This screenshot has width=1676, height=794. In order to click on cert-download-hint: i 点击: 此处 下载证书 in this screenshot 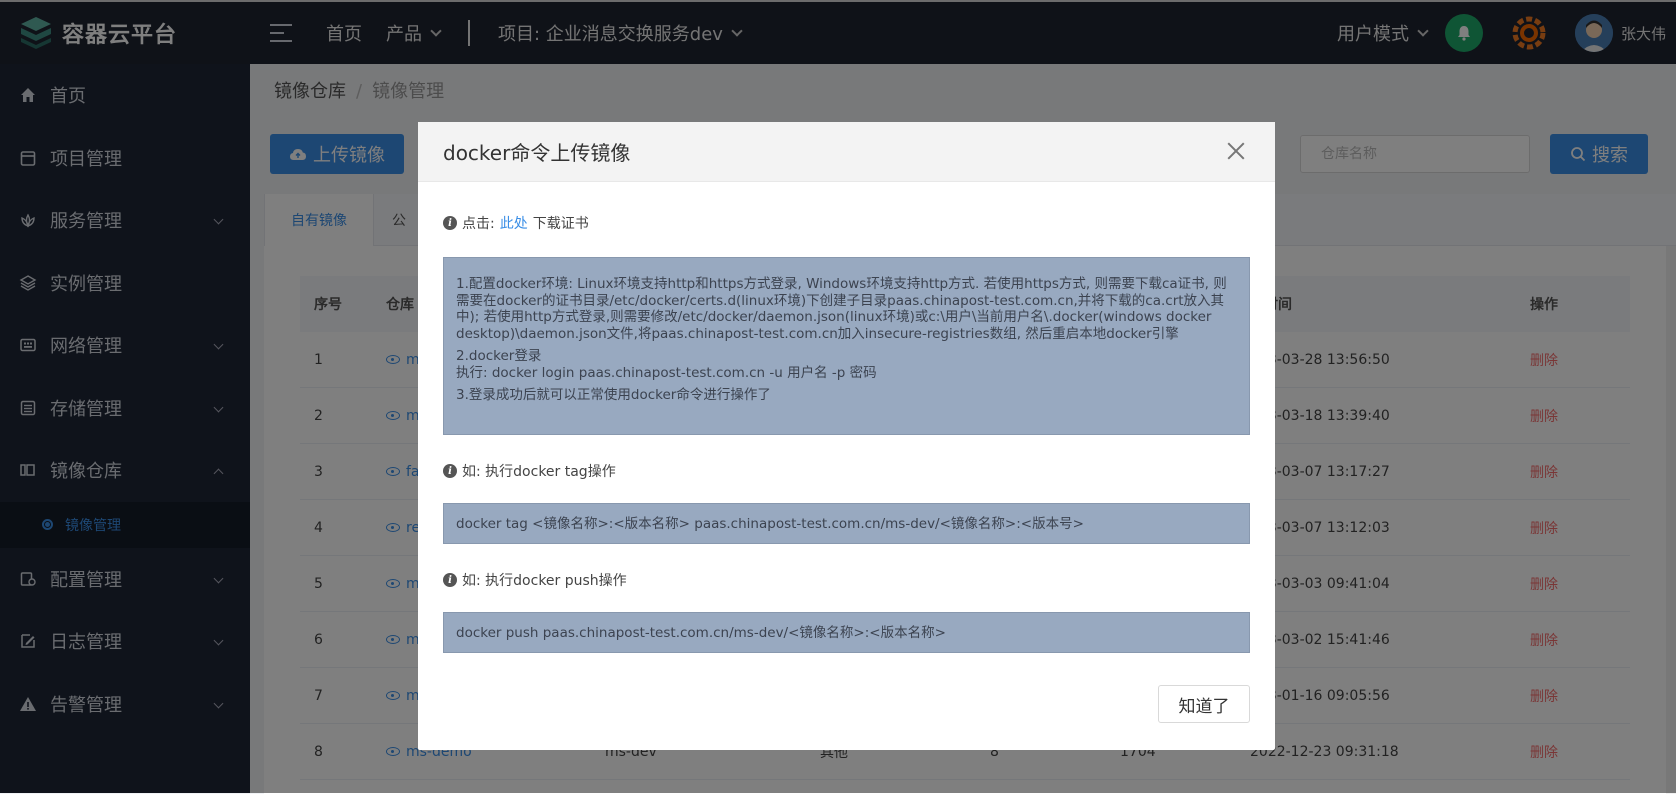, I will do `click(516, 223)`.